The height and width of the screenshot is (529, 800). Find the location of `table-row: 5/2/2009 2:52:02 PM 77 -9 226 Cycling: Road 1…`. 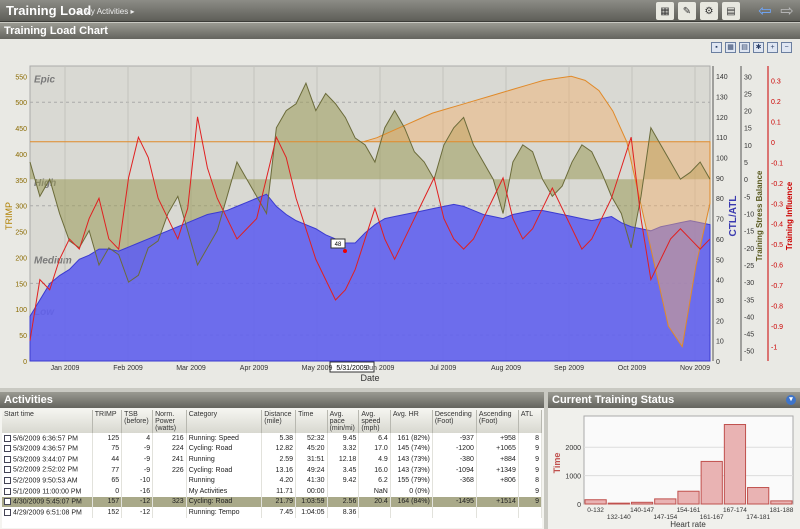

table-row: 5/2/2009 2:52:02 PM 77 -9 226 Cycling: Road 1… is located at coordinates (272, 470).